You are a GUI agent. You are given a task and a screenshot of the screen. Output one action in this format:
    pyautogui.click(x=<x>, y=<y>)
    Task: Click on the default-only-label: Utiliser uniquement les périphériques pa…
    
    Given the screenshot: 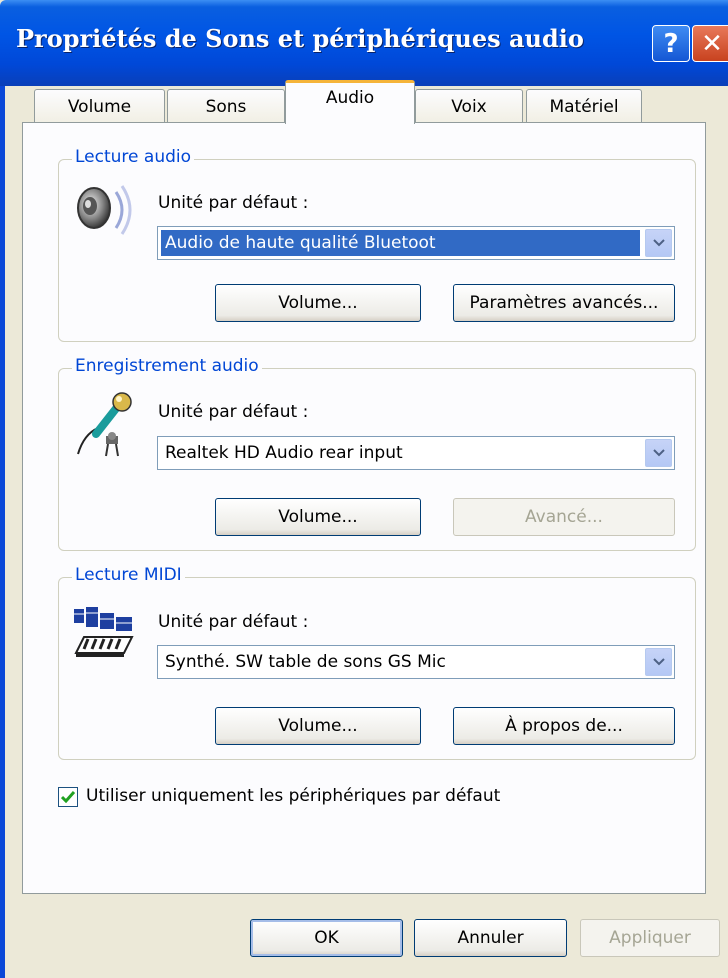 What is the action you would take?
    pyautogui.click(x=293, y=796)
    